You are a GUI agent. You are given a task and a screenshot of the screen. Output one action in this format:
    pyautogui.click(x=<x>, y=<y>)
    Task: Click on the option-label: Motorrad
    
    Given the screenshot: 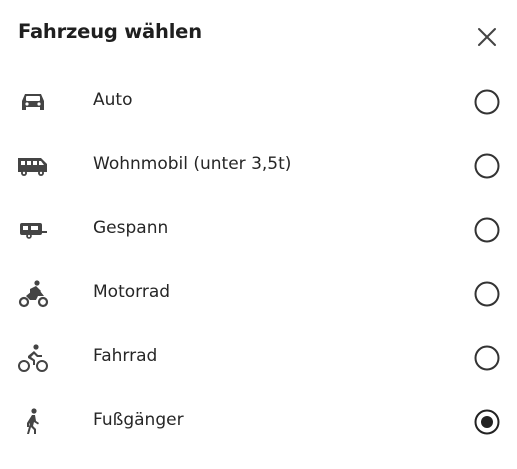 What is the action you would take?
    pyautogui.click(x=132, y=292)
    